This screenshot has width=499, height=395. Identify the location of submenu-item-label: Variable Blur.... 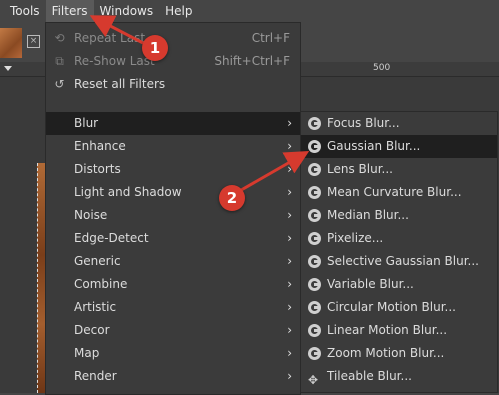
(370, 284).